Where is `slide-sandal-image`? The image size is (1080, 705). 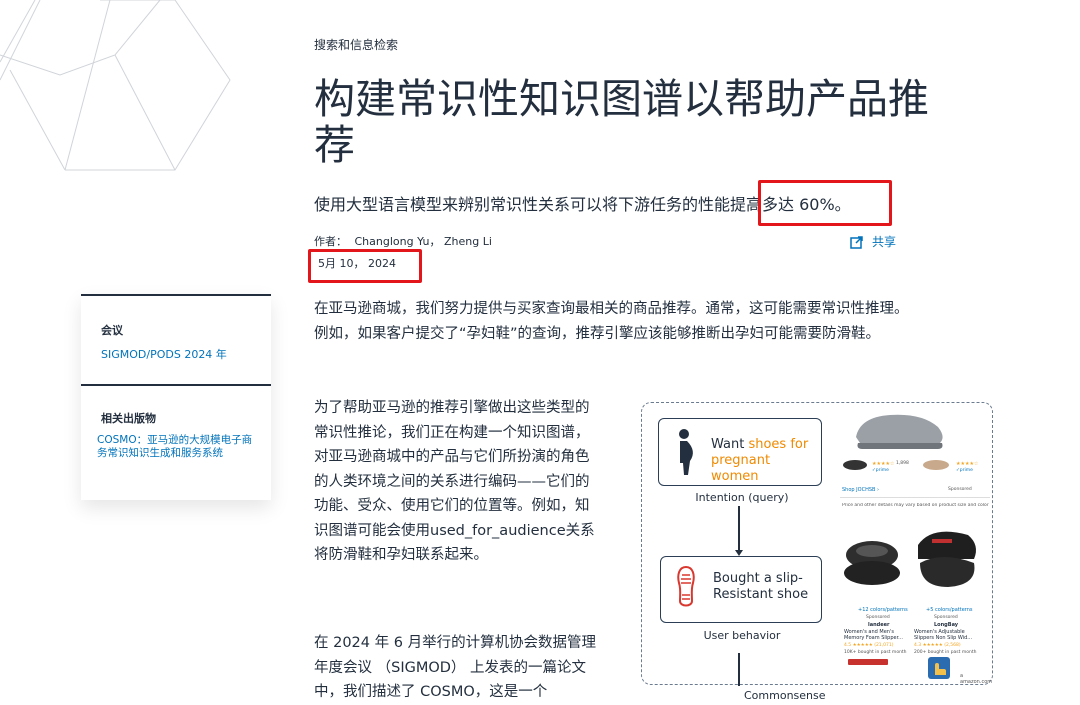 slide-sandal-image is located at coordinates (899, 431).